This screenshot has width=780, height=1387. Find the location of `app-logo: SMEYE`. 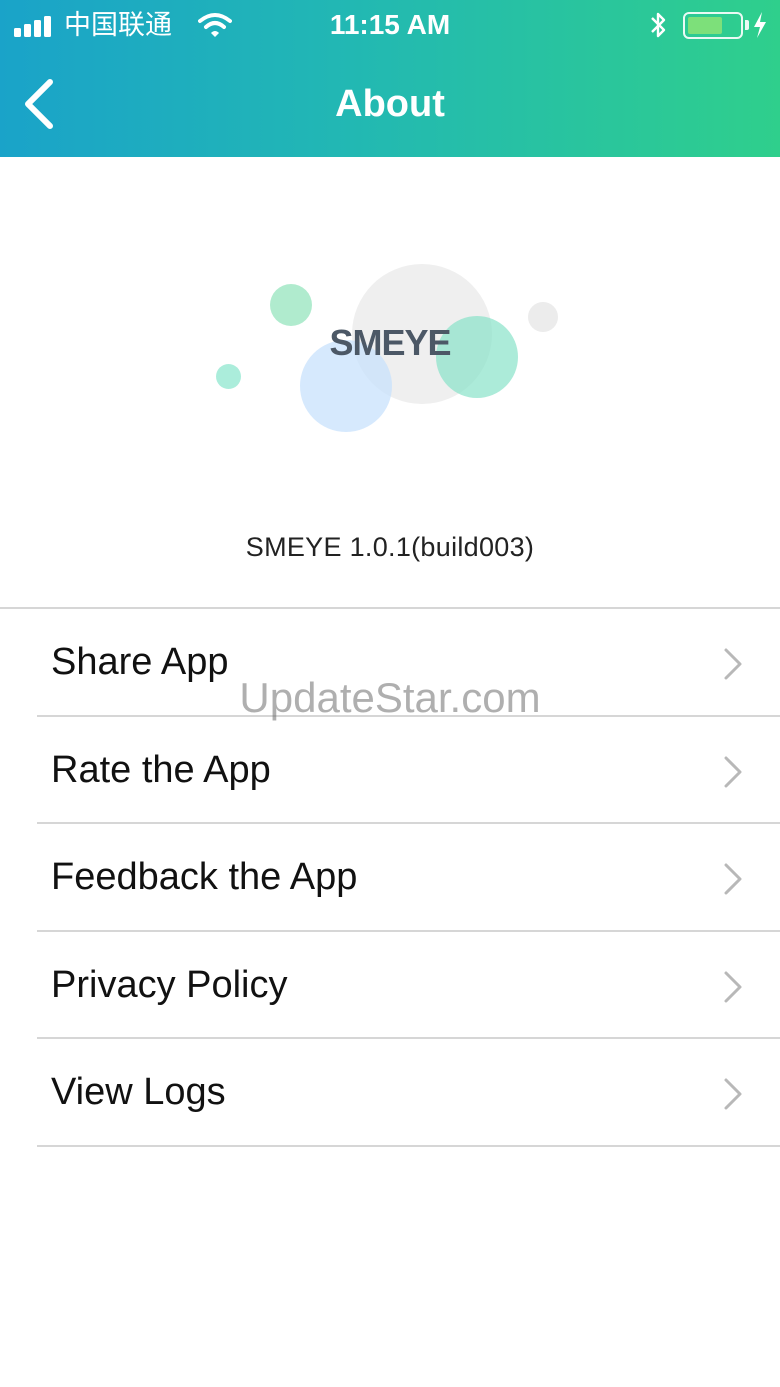

app-logo: SMEYE is located at coordinates (390, 350).